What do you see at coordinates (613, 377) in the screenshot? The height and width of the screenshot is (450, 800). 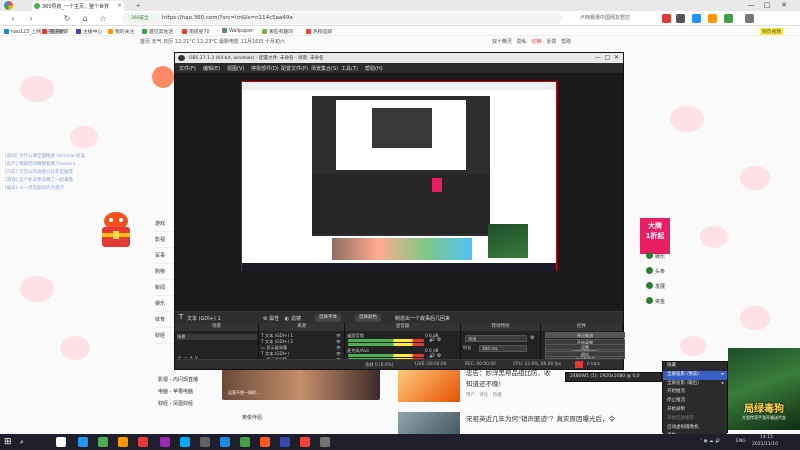 I see `monitor-option: 2480W1 (1): 1920x1080 @ 0,0` at bounding box center [613, 377].